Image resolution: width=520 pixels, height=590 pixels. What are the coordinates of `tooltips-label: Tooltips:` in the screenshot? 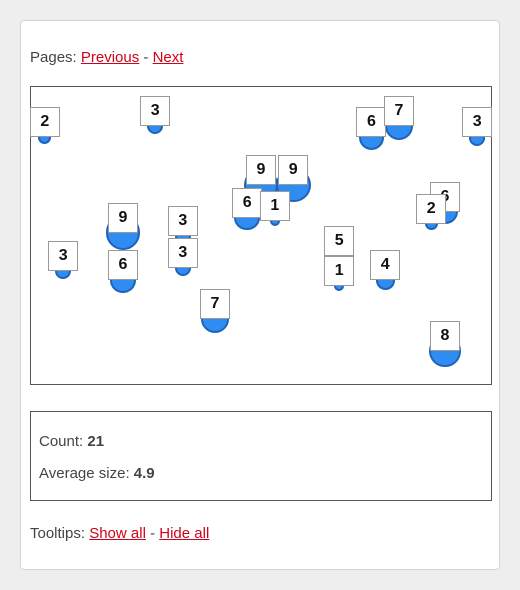 It's located at (60, 533).